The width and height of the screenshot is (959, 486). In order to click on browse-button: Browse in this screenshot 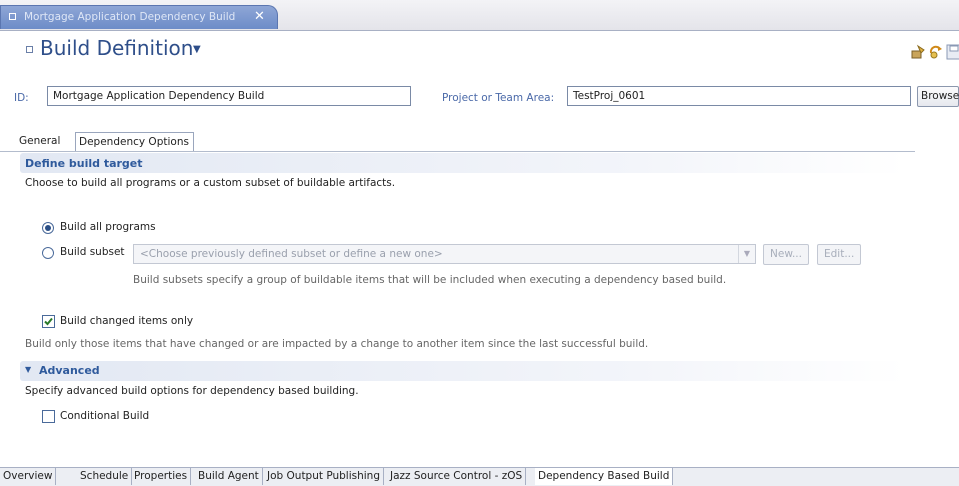, I will do `click(938, 96)`.